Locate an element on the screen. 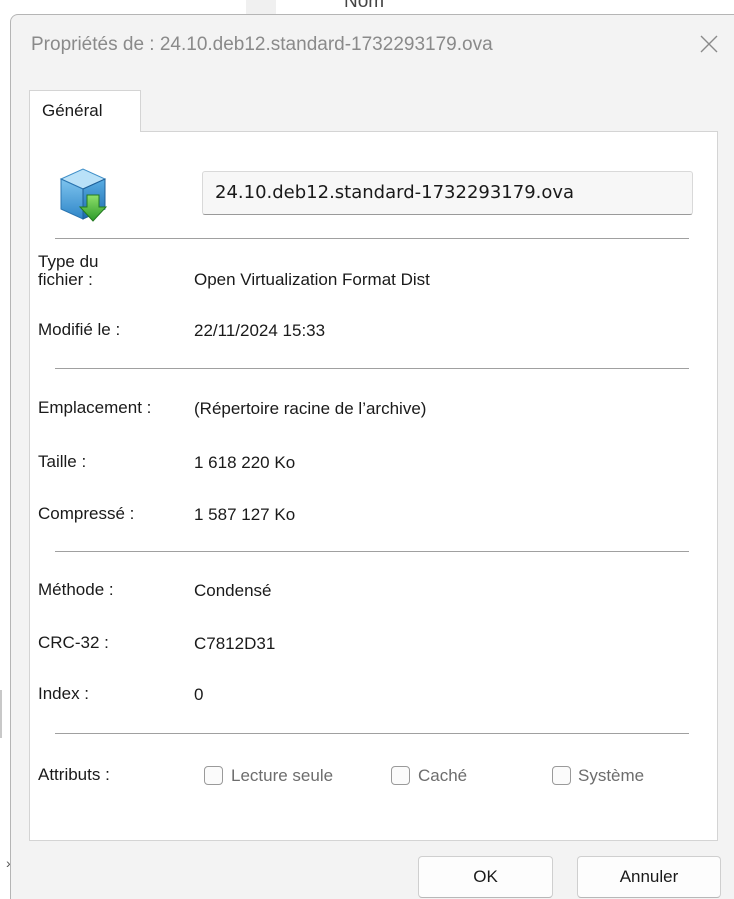  close-button is located at coordinates (709, 44).